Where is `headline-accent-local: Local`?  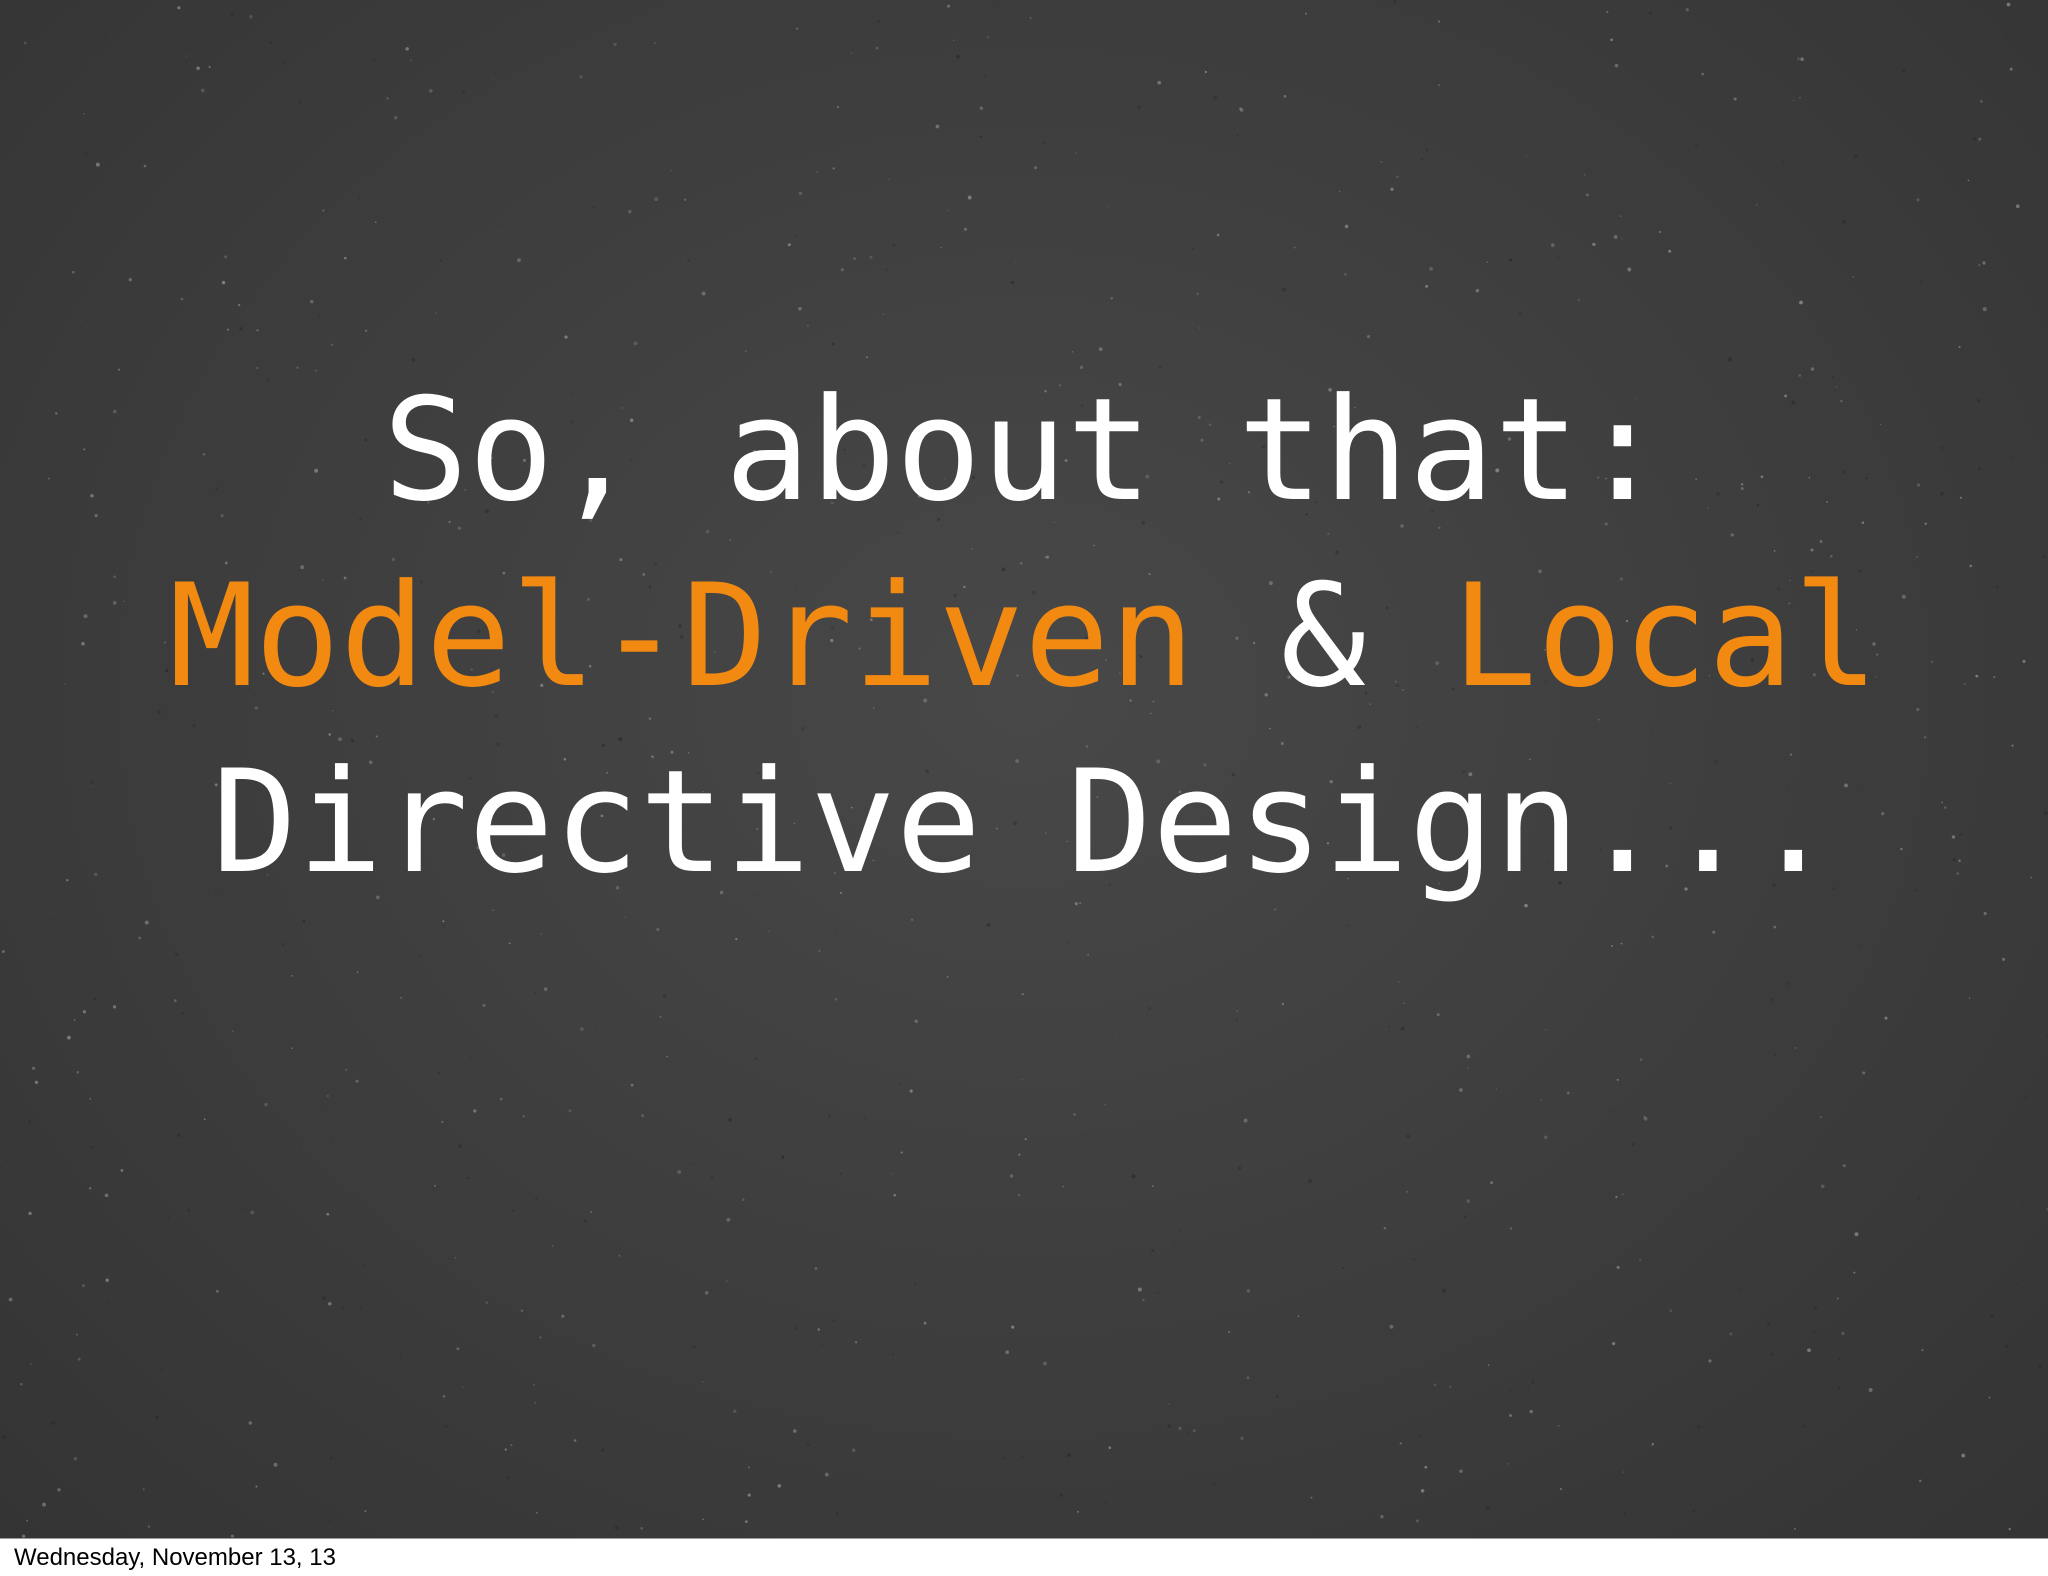 headline-accent-local: Local is located at coordinates (1665, 636).